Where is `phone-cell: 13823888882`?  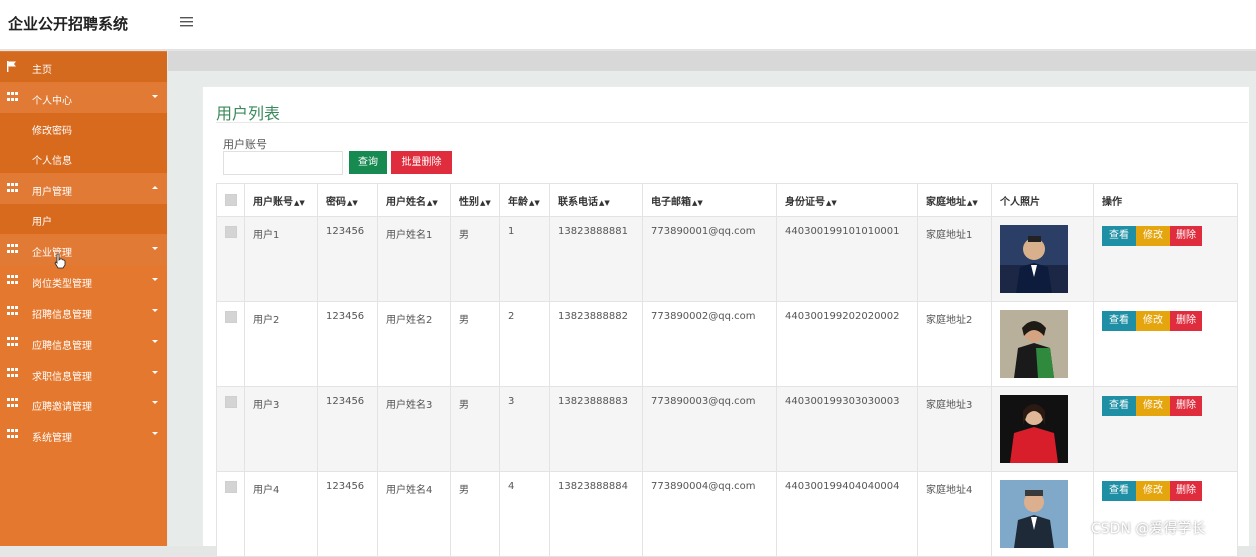 phone-cell: 13823888882 is located at coordinates (596, 344).